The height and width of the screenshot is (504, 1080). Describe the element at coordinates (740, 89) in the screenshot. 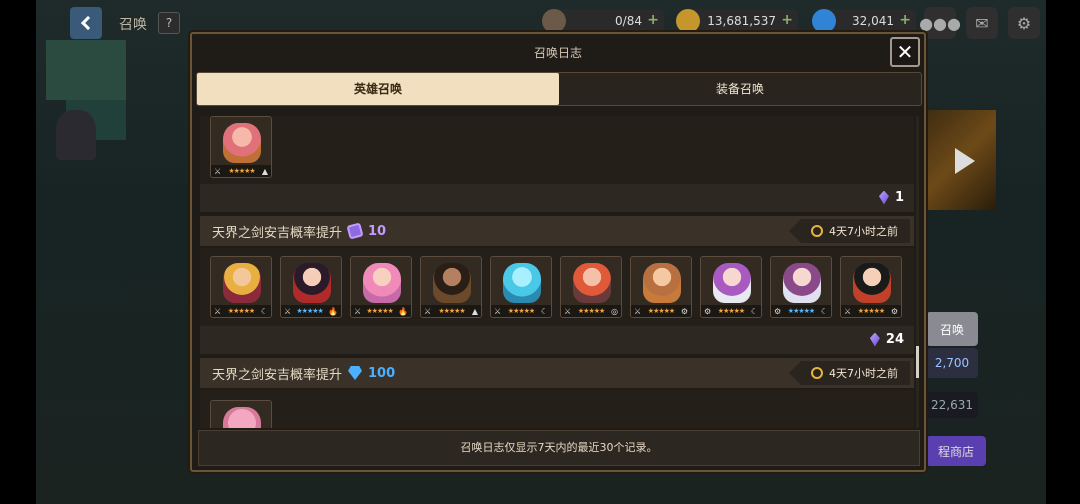

I see `tab-equipment-summon: 装备召唤` at that location.